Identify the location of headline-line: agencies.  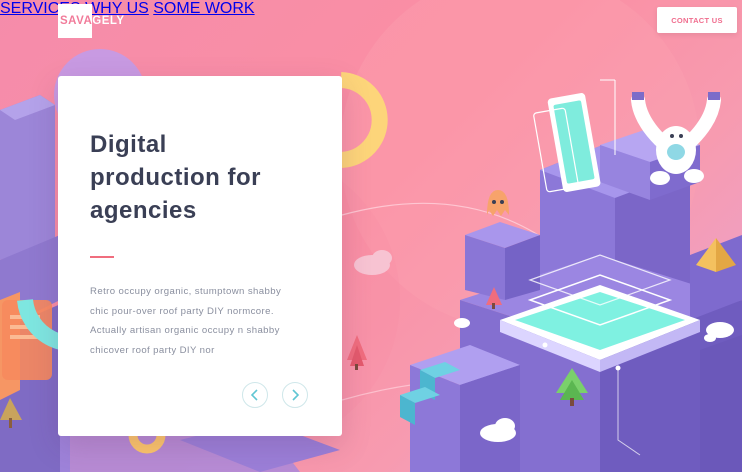
(143, 210).